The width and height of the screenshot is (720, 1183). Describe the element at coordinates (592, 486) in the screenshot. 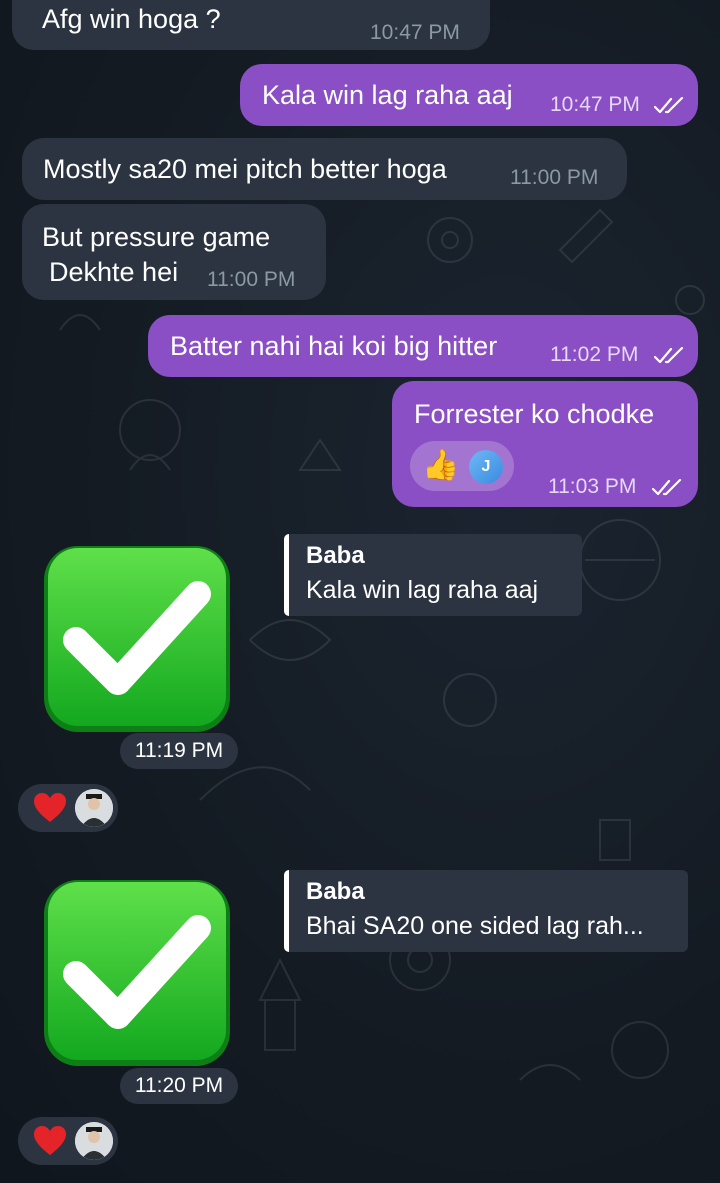

I see `message-time: 11:03 PM` at that location.